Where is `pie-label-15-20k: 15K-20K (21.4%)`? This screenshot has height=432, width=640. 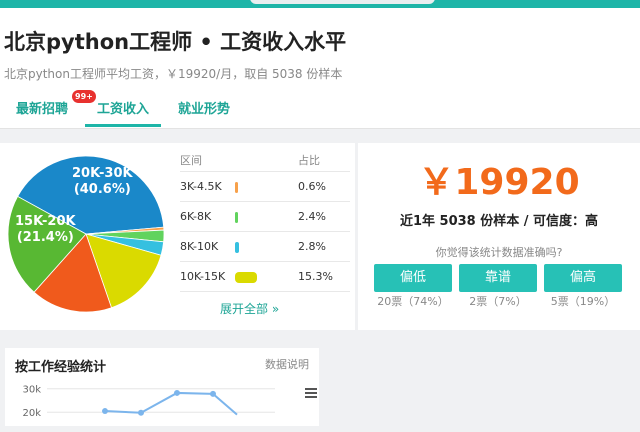 pie-label-15-20k: 15K-20K (21.4%) is located at coordinates (45, 230).